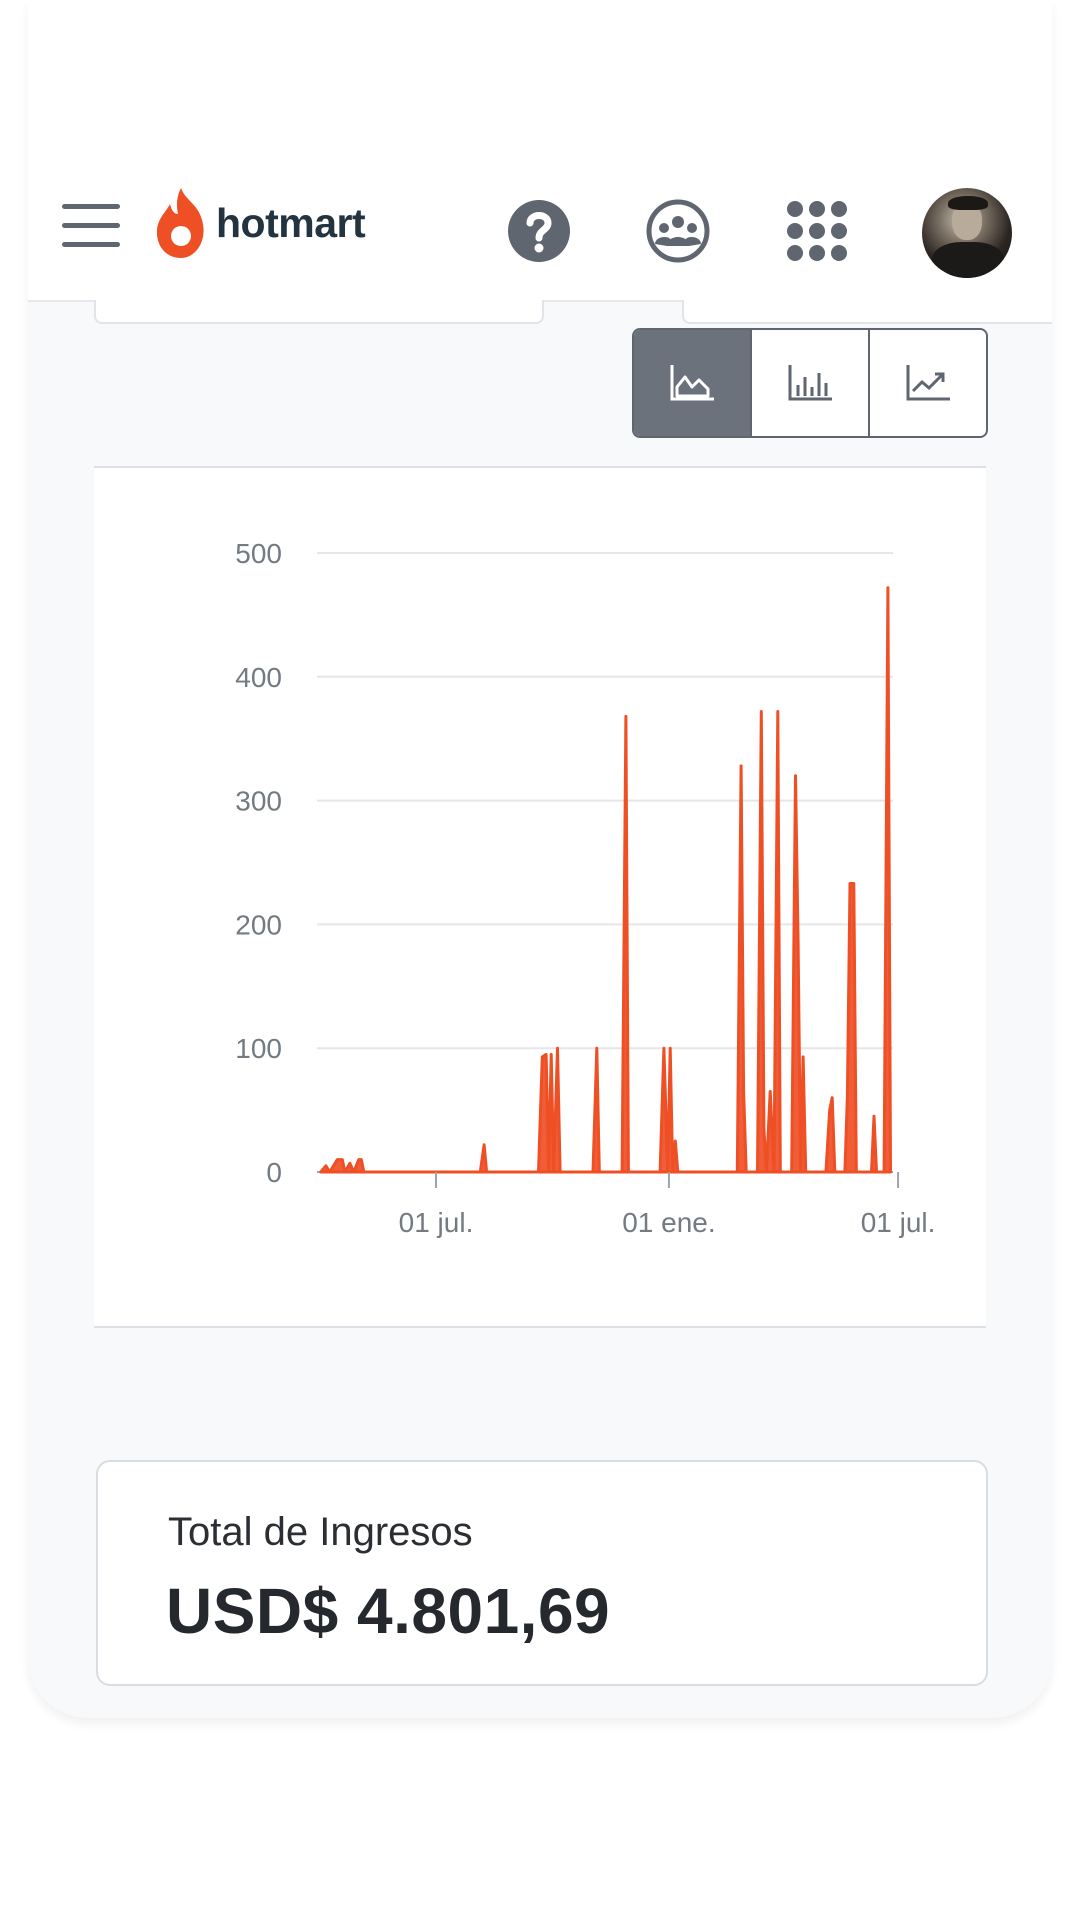  What do you see at coordinates (319, 312) in the screenshot?
I see `previous-card-left` at bounding box center [319, 312].